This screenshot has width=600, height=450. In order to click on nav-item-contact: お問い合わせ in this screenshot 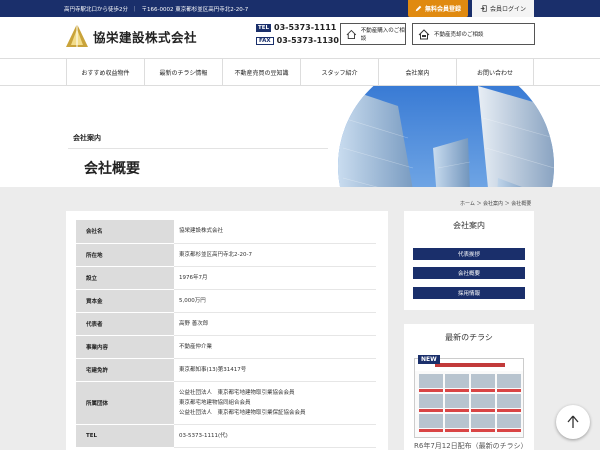, I will do `click(495, 72)`.